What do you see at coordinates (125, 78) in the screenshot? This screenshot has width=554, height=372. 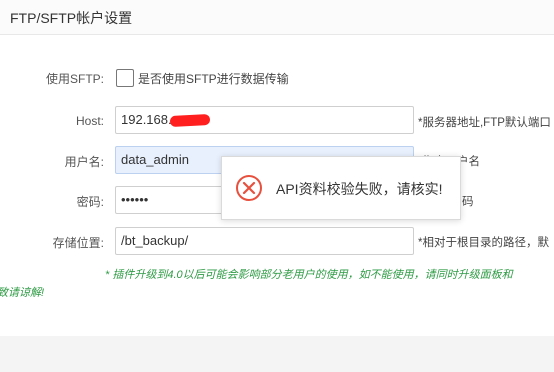 I see `sftp-checkbox` at bounding box center [125, 78].